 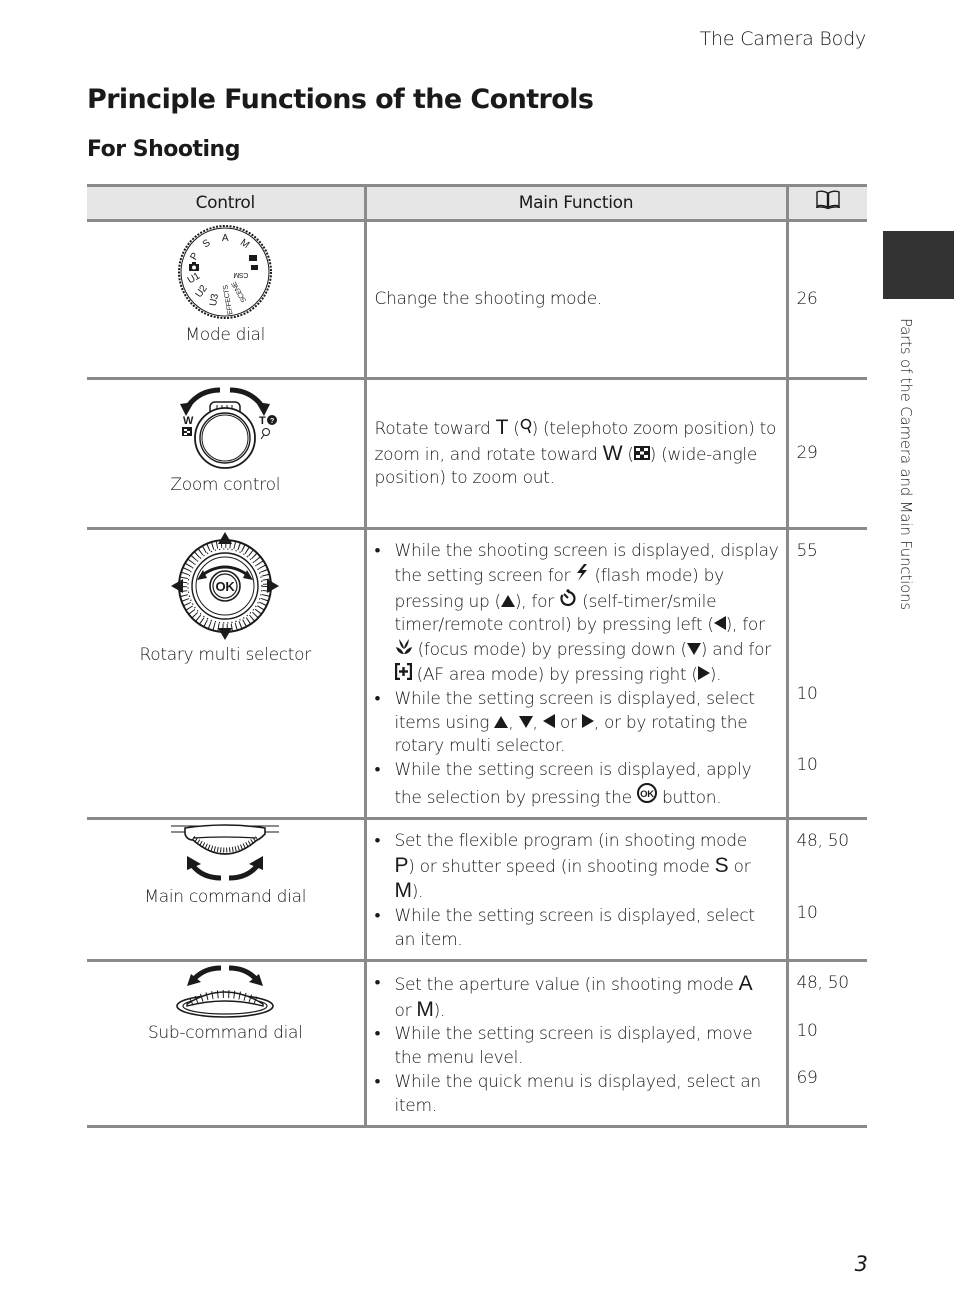 I want to click on control-name: Rotary multi selector, so click(x=225, y=655).